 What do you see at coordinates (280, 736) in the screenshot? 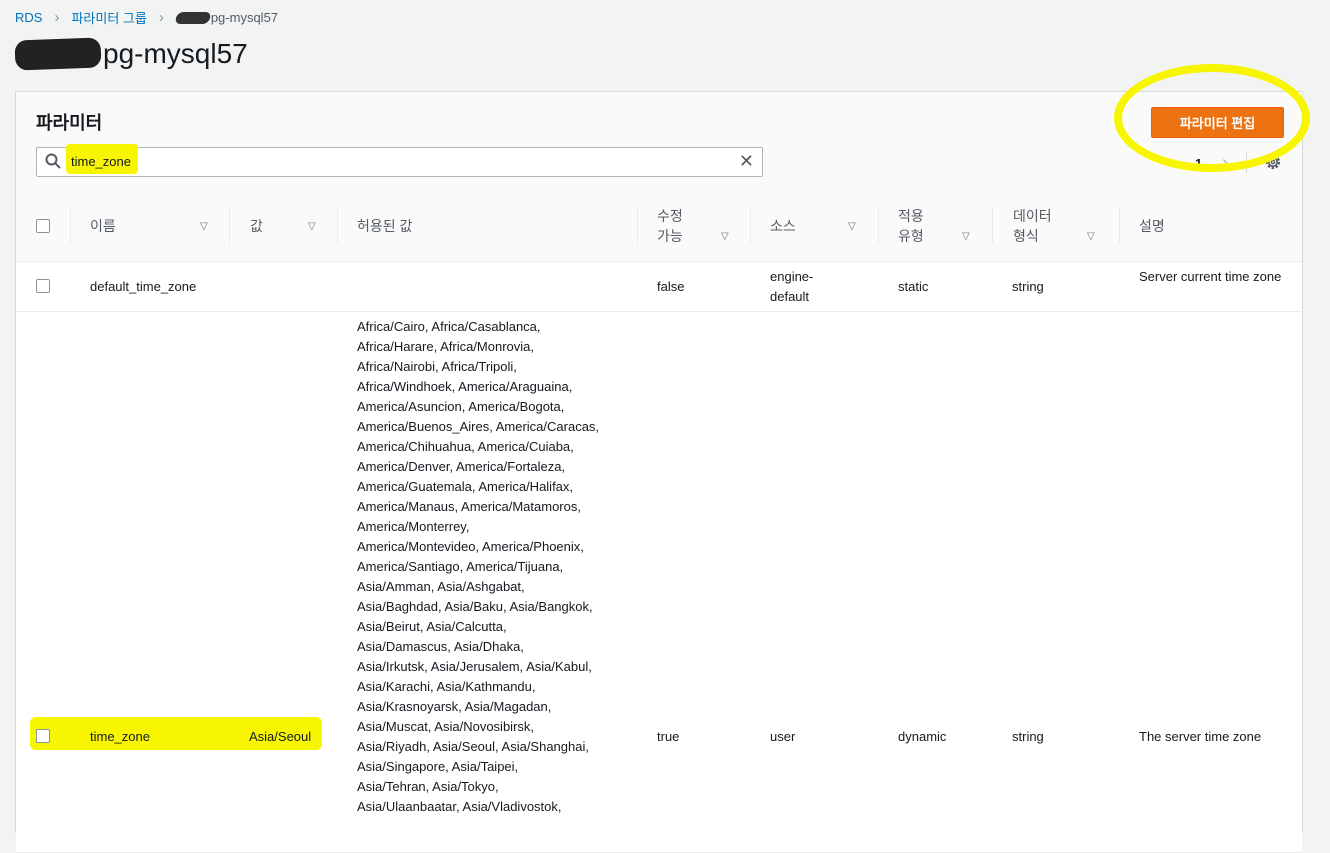
I see `cell-value: Asia/Seoul` at bounding box center [280, 736].